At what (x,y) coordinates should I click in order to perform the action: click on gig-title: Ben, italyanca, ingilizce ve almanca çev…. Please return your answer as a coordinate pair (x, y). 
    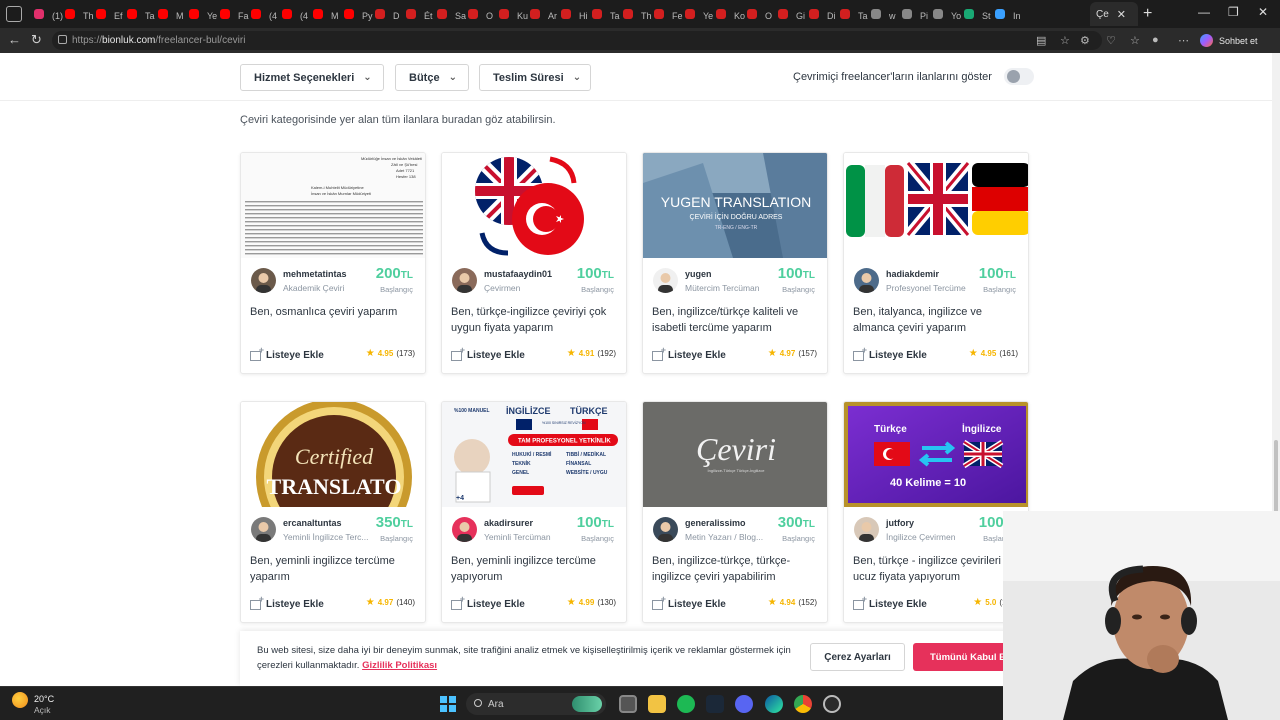
    Looking at the image, I should click on (938, 320).